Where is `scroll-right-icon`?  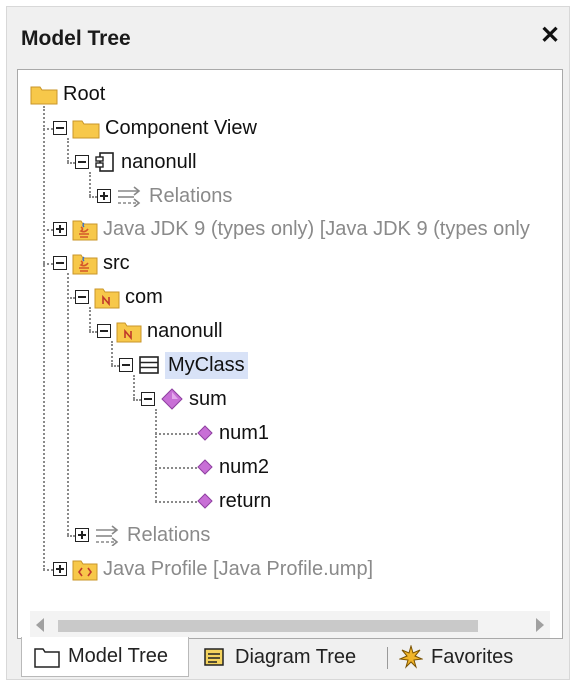
scroll-right-icon is located at coordinates (540, 625).